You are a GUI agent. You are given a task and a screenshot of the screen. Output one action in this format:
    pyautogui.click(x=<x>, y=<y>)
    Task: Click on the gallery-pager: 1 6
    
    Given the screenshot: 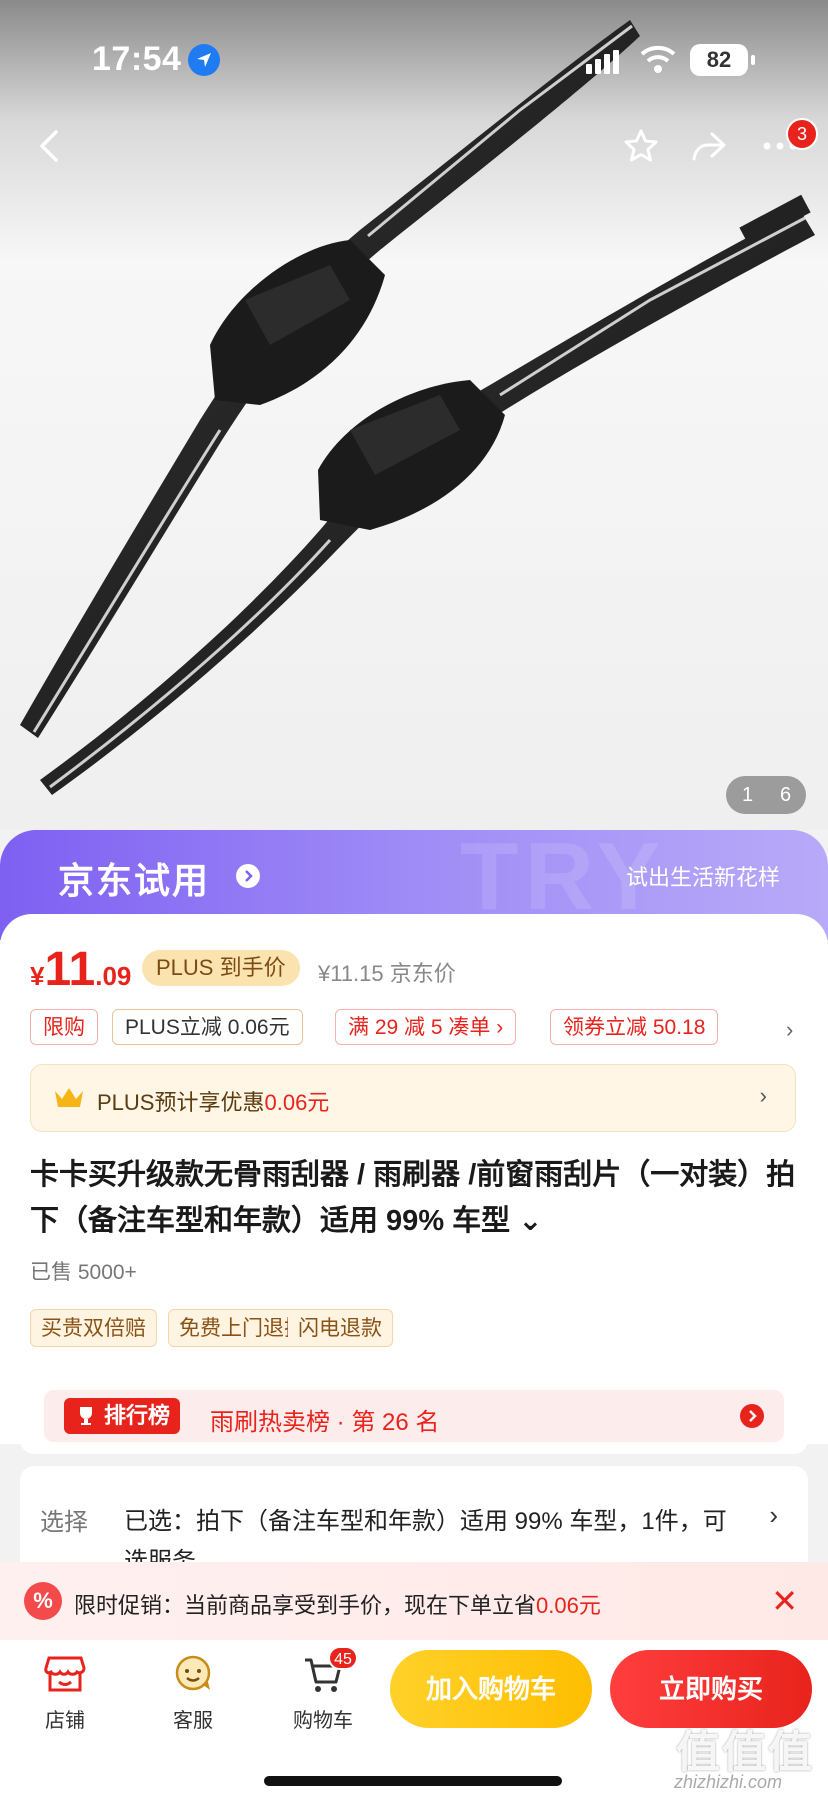 What is the action you would take?
    pyautogui.click(x=766, y=795)
    